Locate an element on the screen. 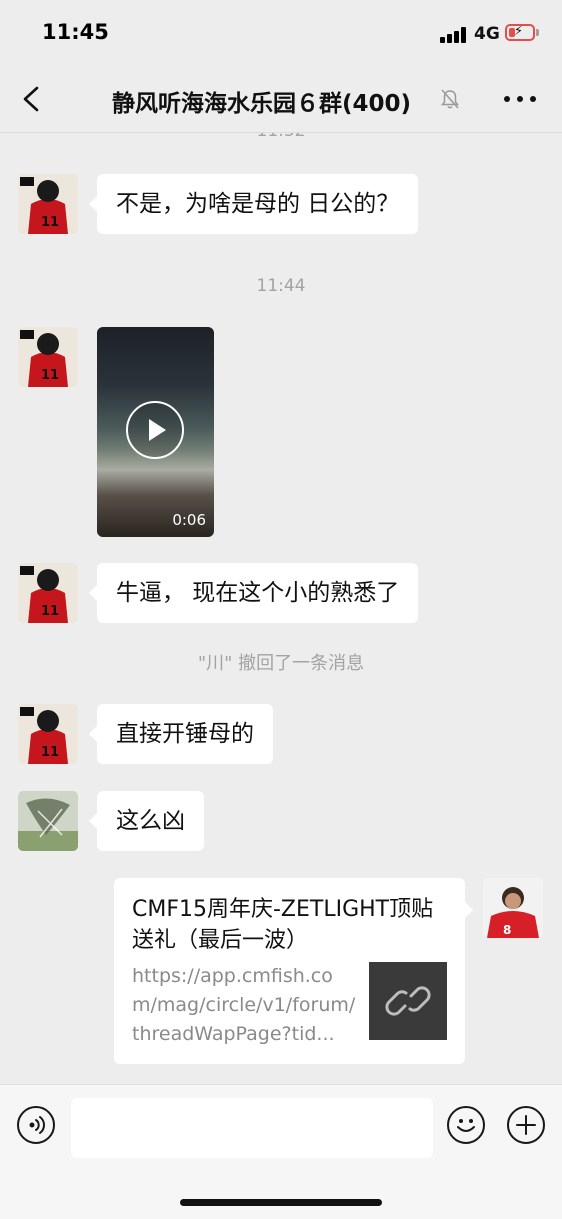  play-icon is located at coordinates (155, 430).